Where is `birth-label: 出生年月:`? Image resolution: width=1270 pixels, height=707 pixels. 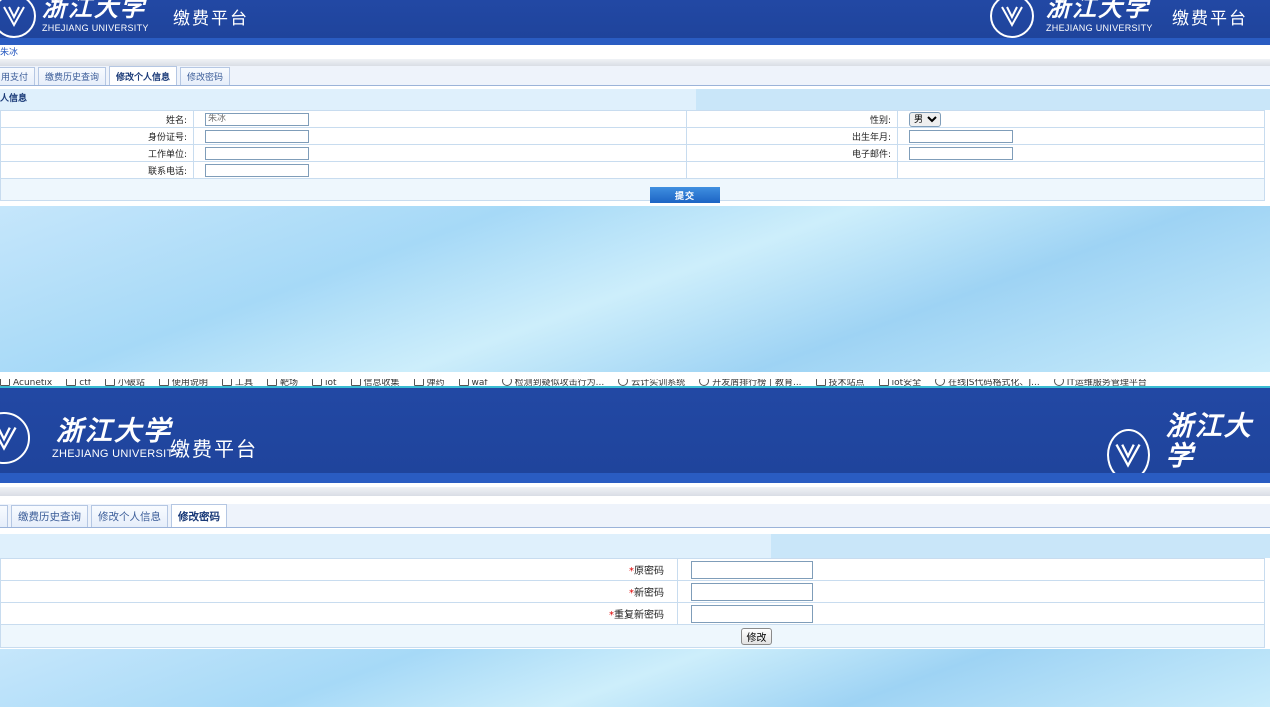
birth-label: 出生年月: is located at coordinates (792, 136).